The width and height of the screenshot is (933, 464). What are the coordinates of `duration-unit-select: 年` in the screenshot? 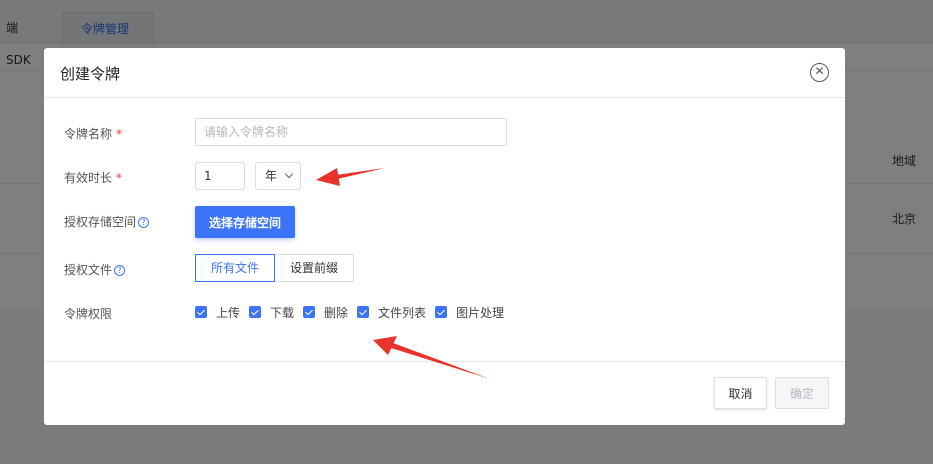 It's located at (278, 176).